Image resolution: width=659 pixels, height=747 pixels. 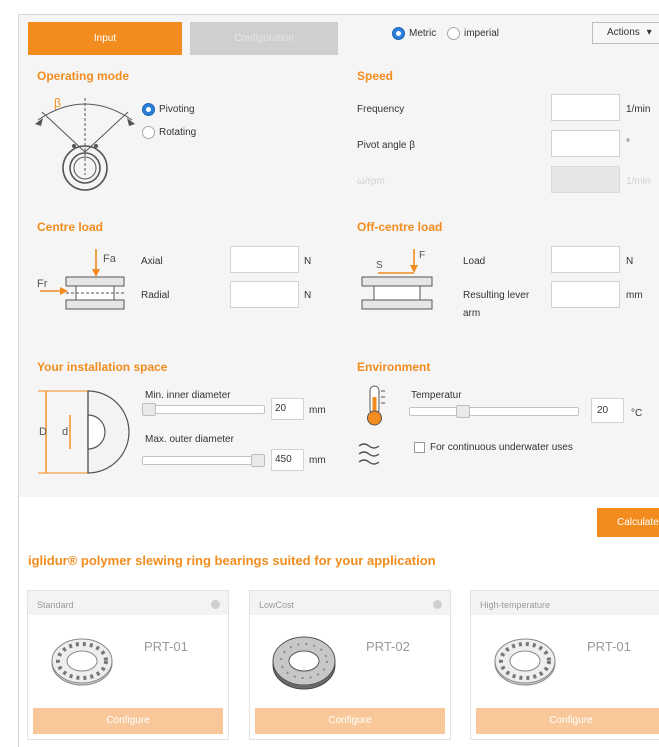 I want to click on pivot-angle-unit: °, so click(x=628, y=143).